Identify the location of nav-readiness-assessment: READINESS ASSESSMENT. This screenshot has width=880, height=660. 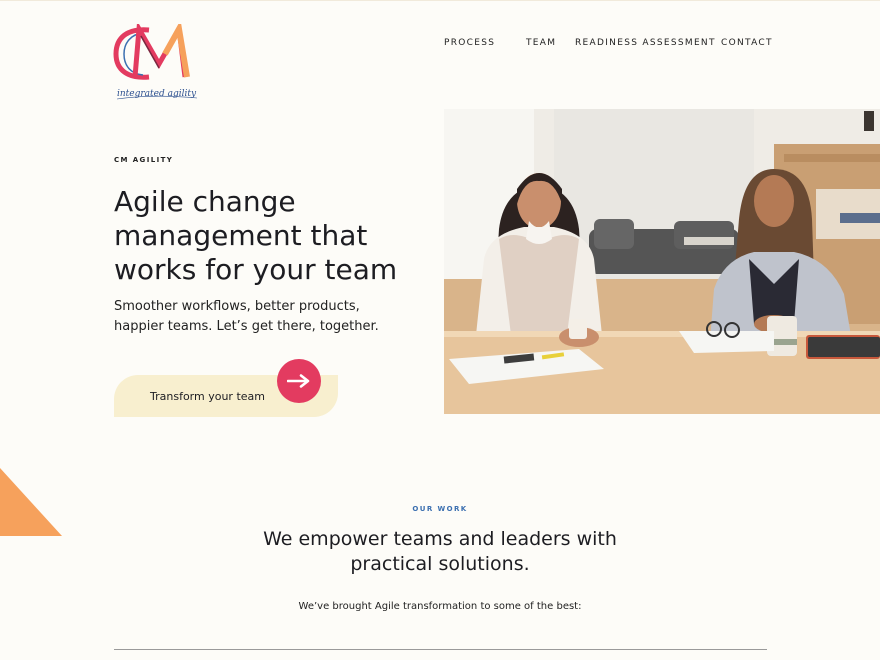
(645, 43).